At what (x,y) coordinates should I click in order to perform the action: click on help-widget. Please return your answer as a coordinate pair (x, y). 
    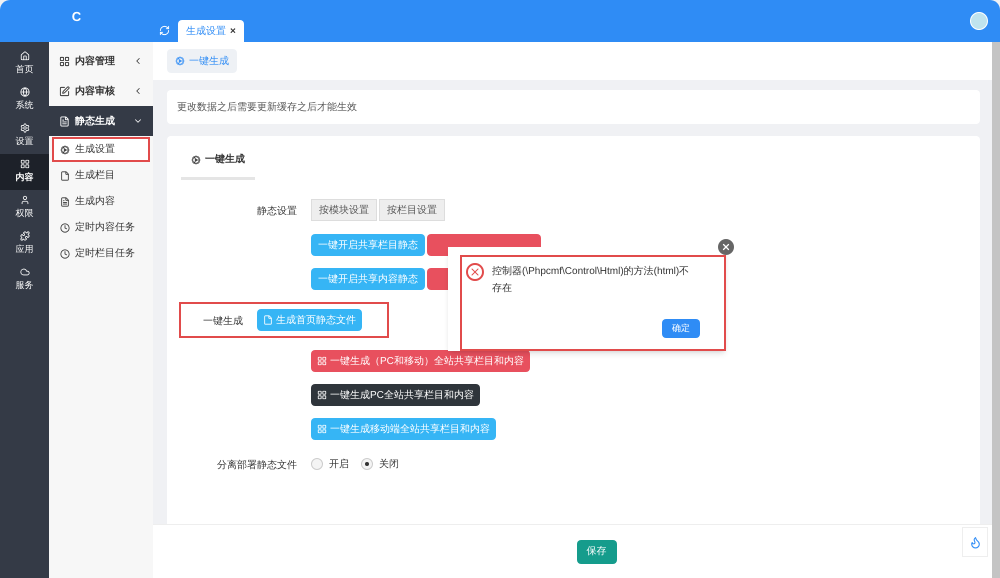
    Looking at the image, I should click on (975, 542).